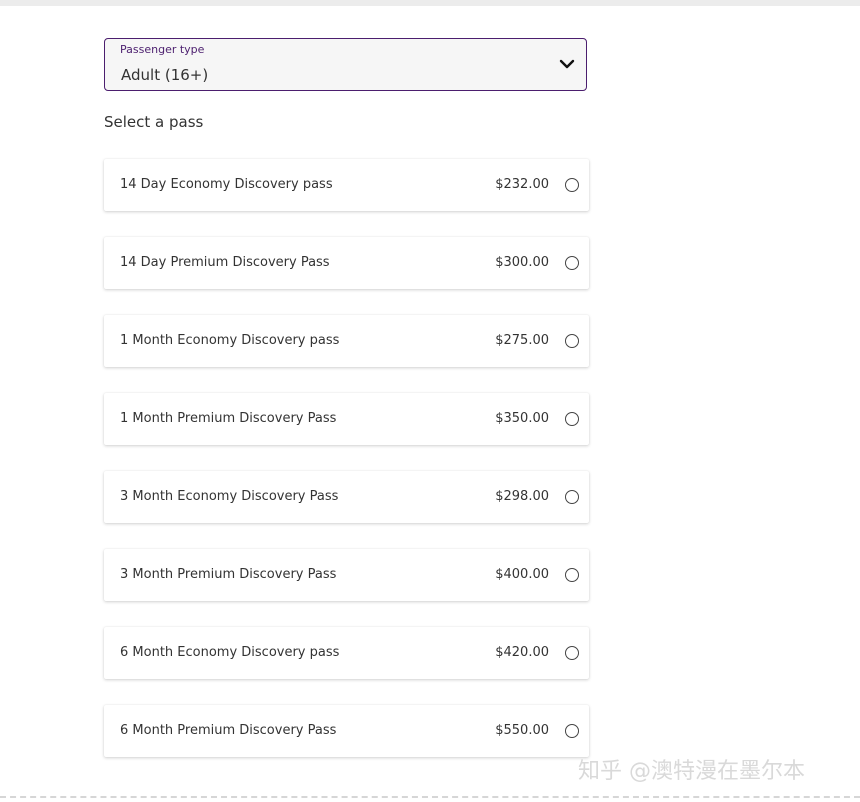 The image size is (860, 802). What do you see at coordinates (346, 653) in the screenshot?
I see `pass-option: 6 Month Economy Discovery pass $420.00` at bounding box center [346, 653].